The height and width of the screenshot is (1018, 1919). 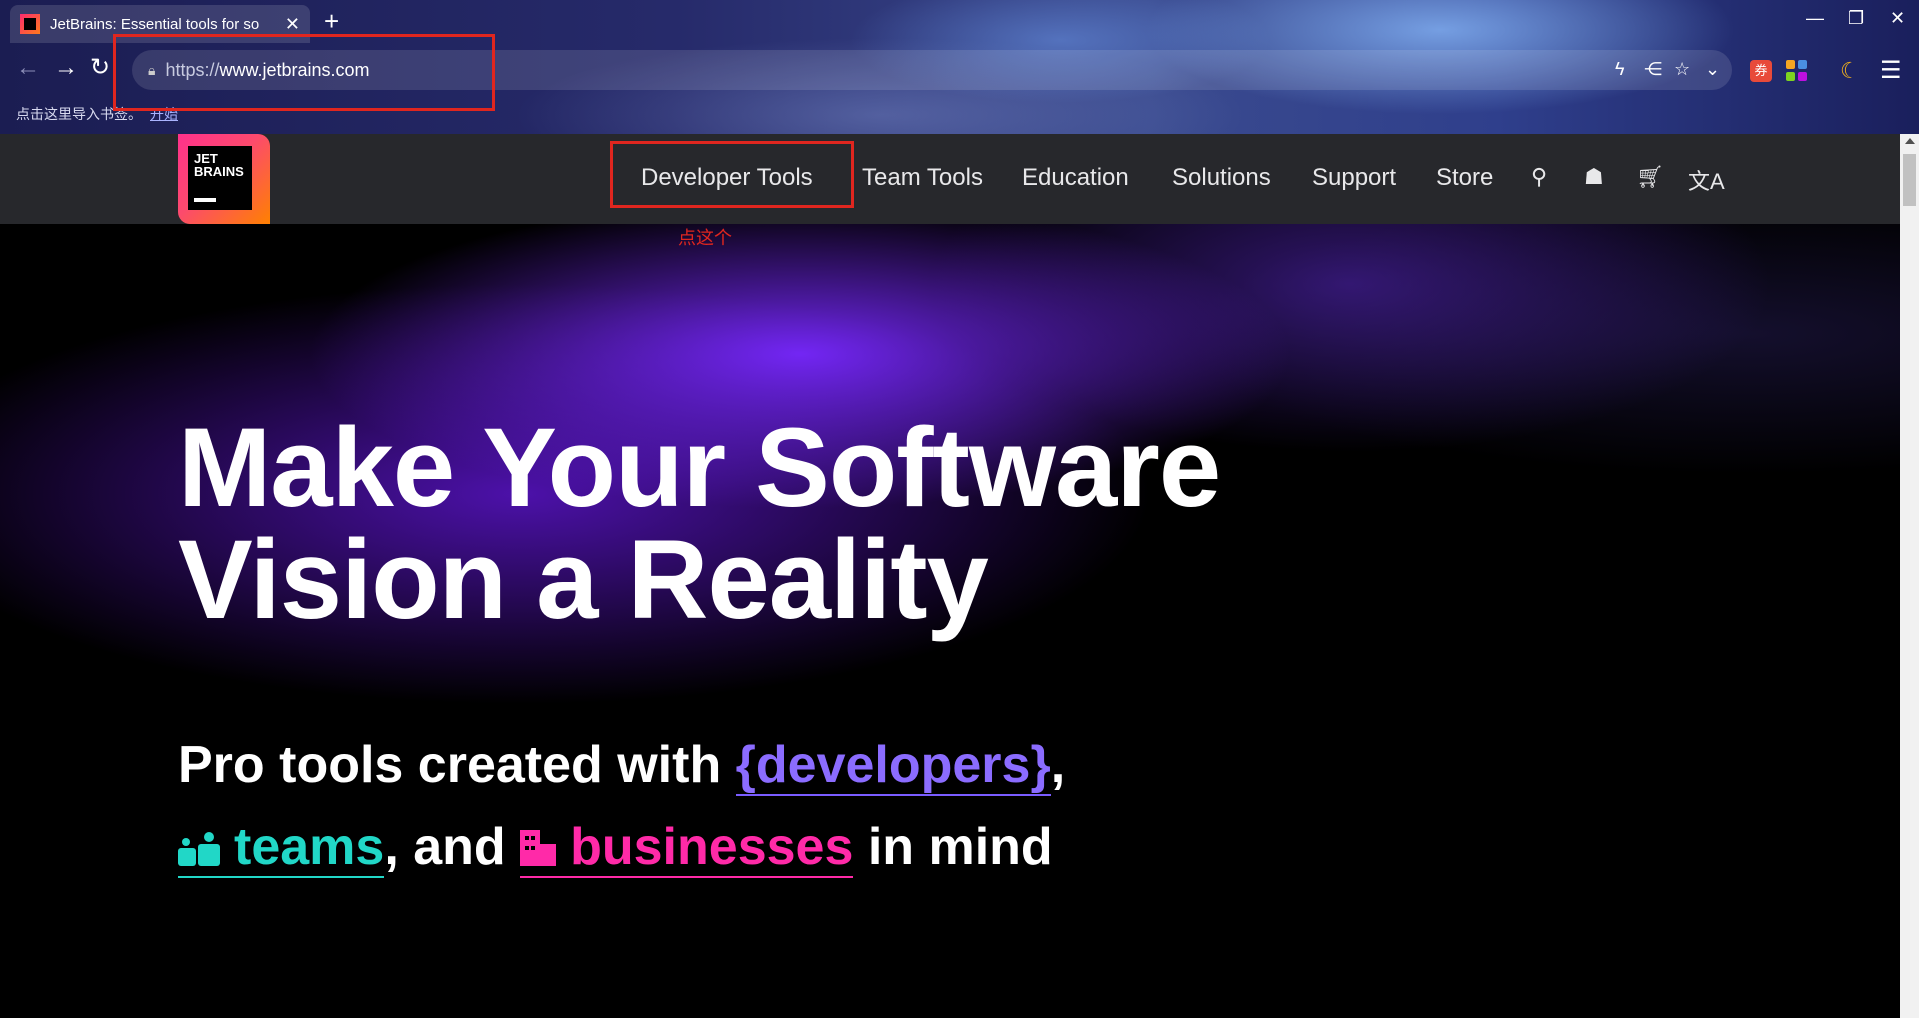 I want to click on window-minimize-button: —, so click(x=1815, y=18).